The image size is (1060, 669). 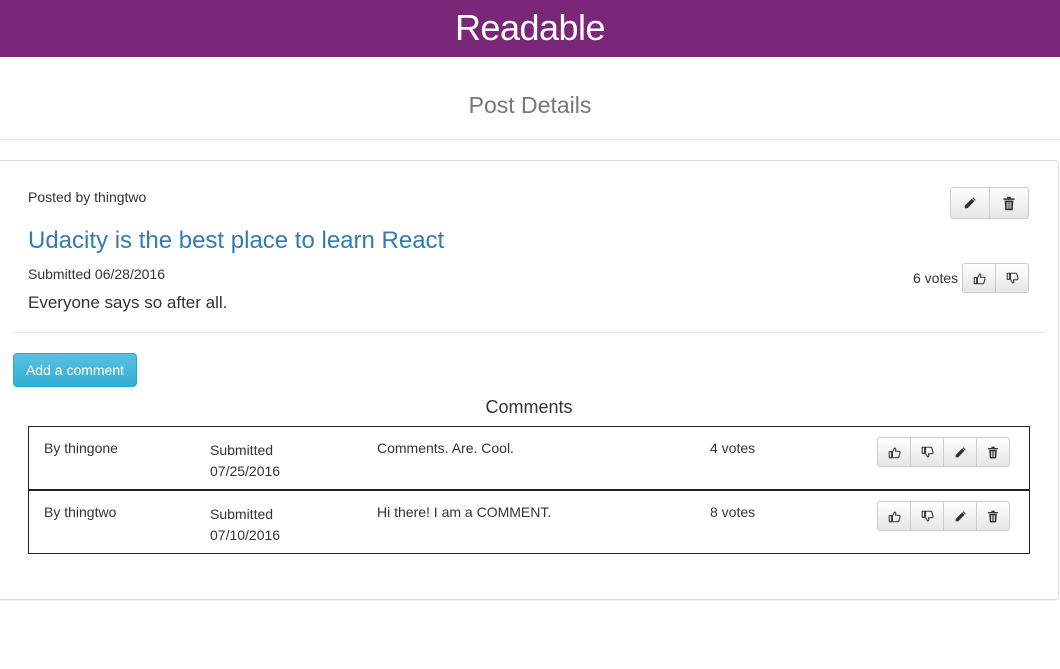 I want to click on comment-vote-count: 4 votes, so click(x=733, y=448).